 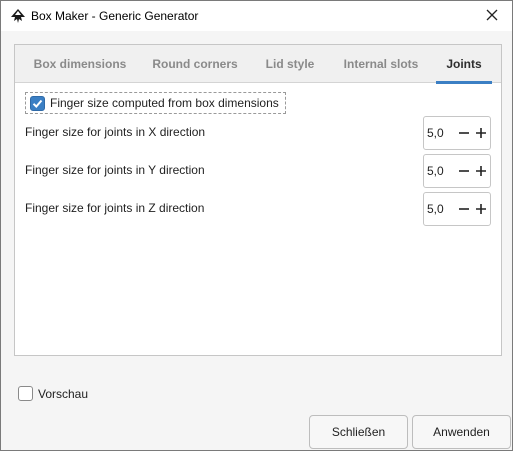 I want to click on title-bar: Box Maker - Generic Generator, so click(x=256, y=16).